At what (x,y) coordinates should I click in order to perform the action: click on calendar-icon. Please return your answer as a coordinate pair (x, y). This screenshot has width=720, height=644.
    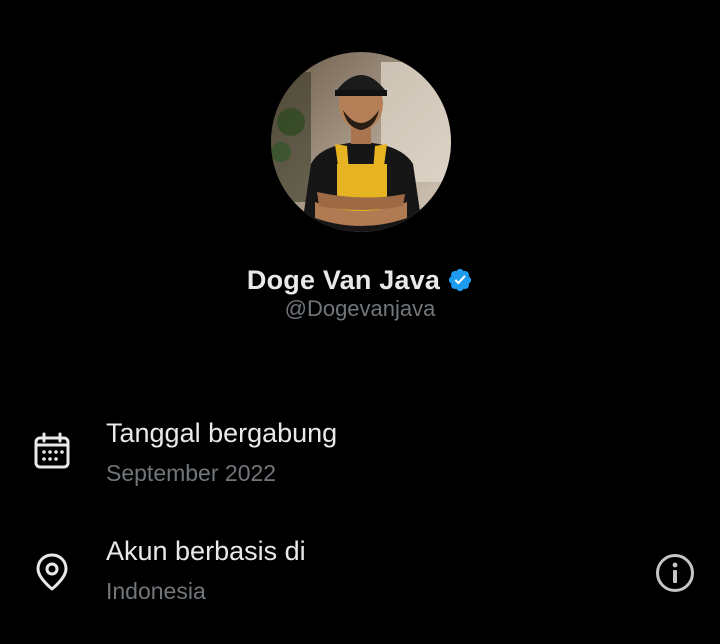
    Looking at the image, I should click on (52, 452).